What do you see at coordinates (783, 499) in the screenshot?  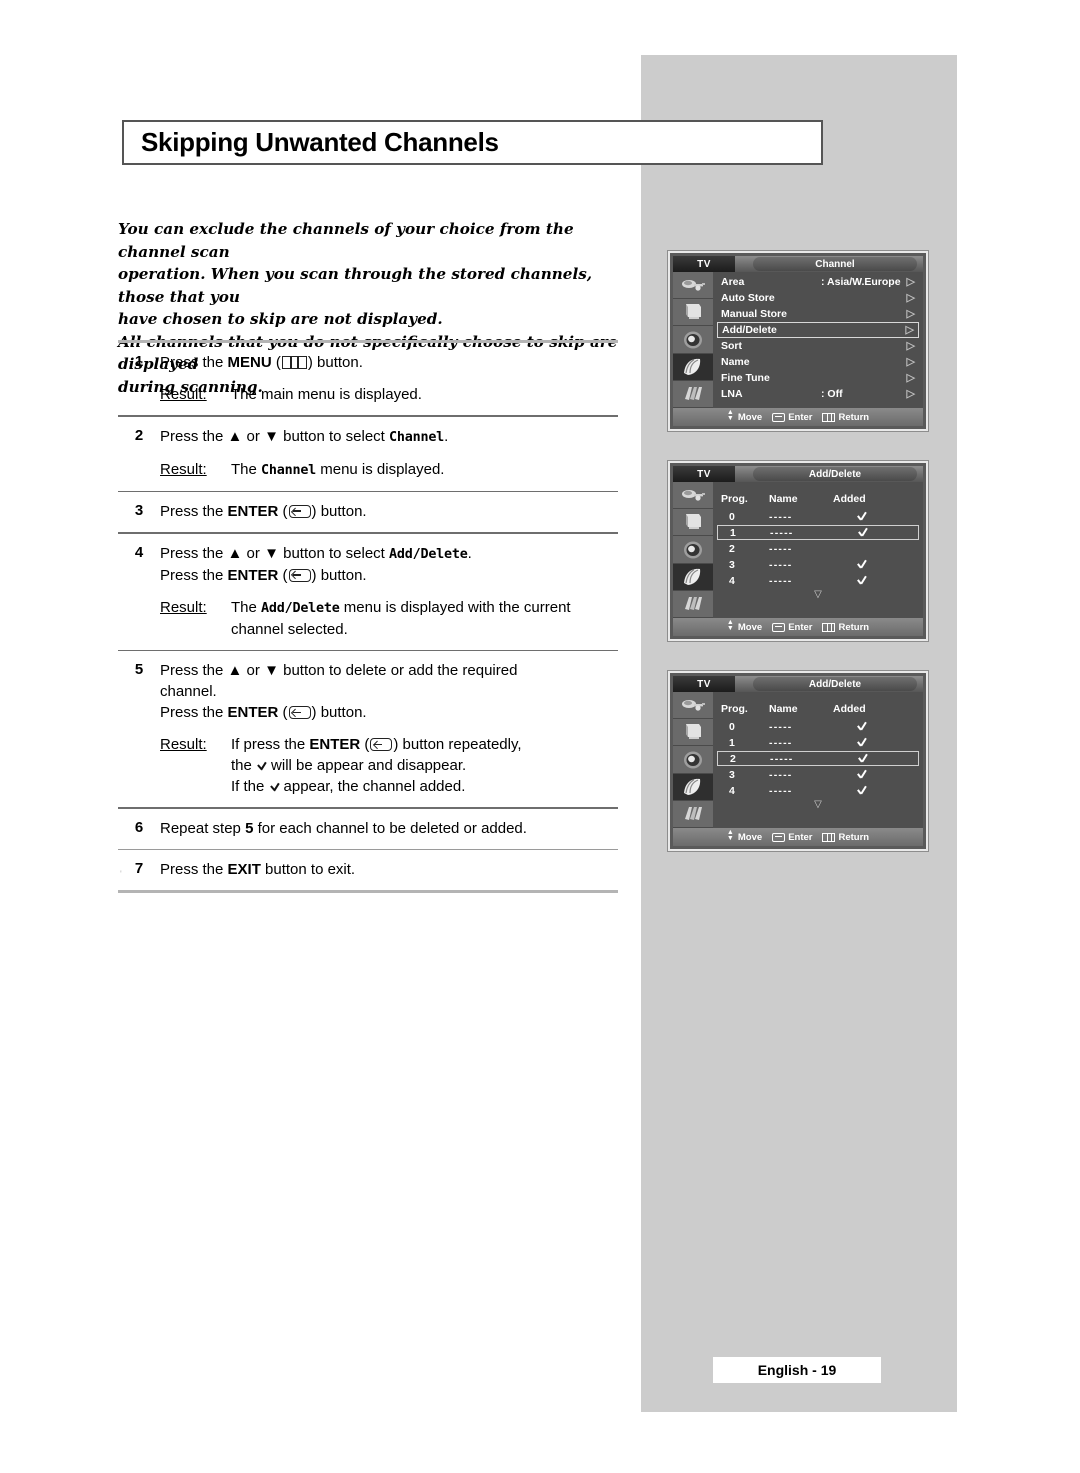 I see `osd2-column-header: Name` at bounding box center [783, 499].